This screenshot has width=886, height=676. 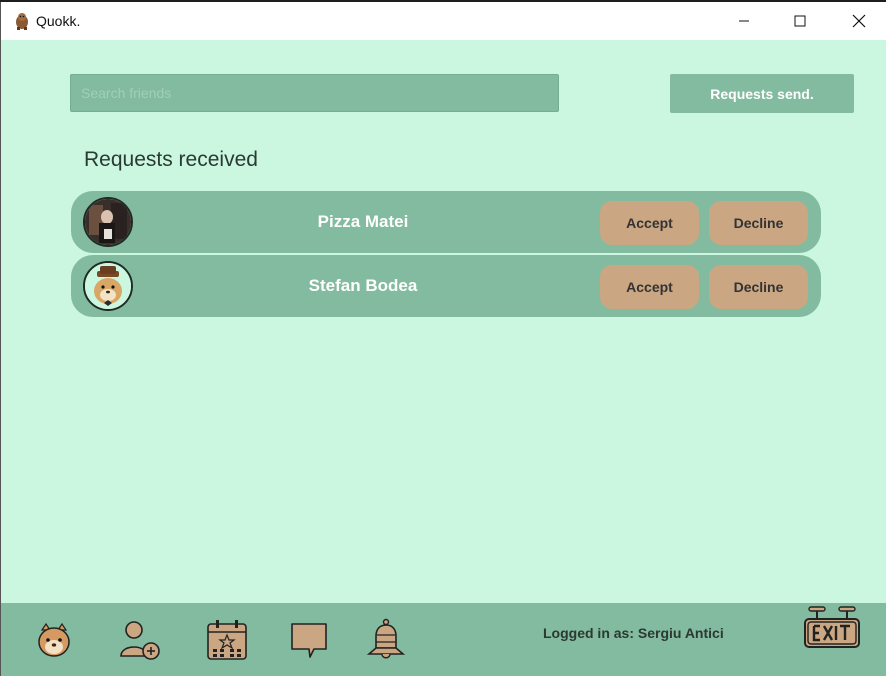 I want to click on chat-icon, so click(x=309, y=640).